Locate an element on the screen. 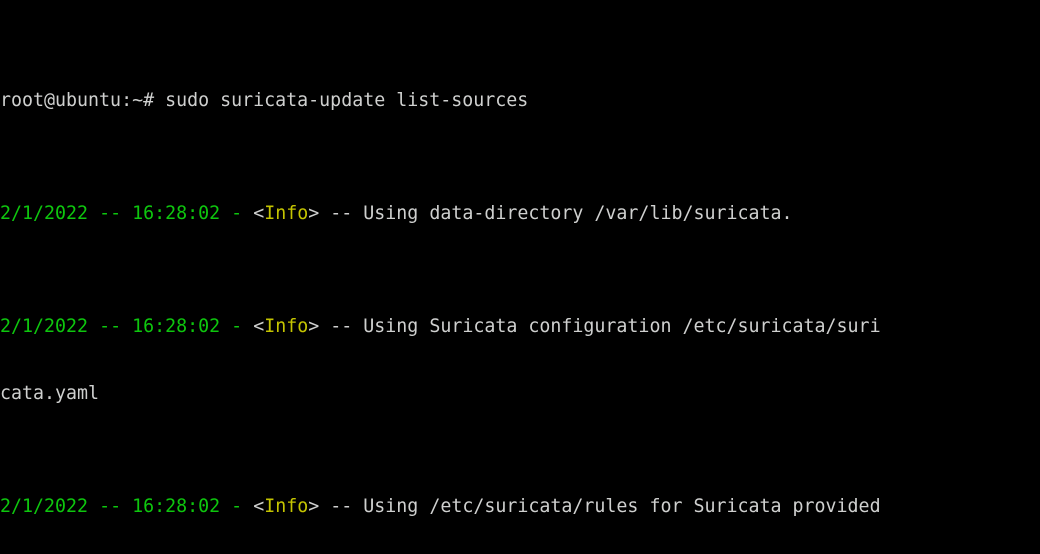  log-message: Using data-directory /var/lib/suricata. is located at coordinates (578, 213).